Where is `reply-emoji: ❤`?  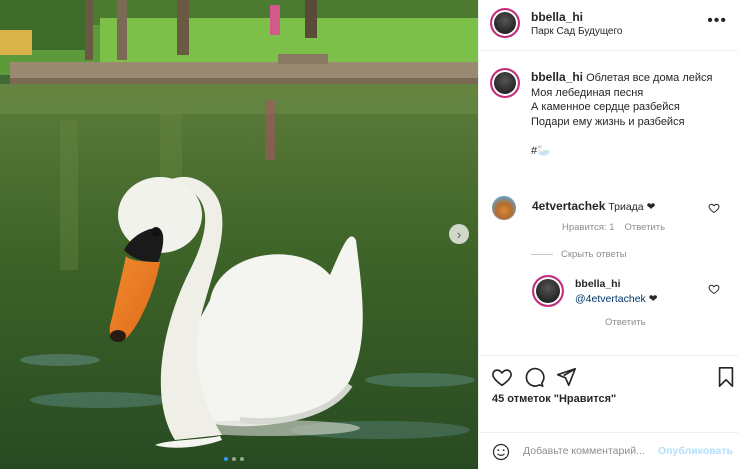
reply-emoji: ❤ is located at coordinates (653, 299).